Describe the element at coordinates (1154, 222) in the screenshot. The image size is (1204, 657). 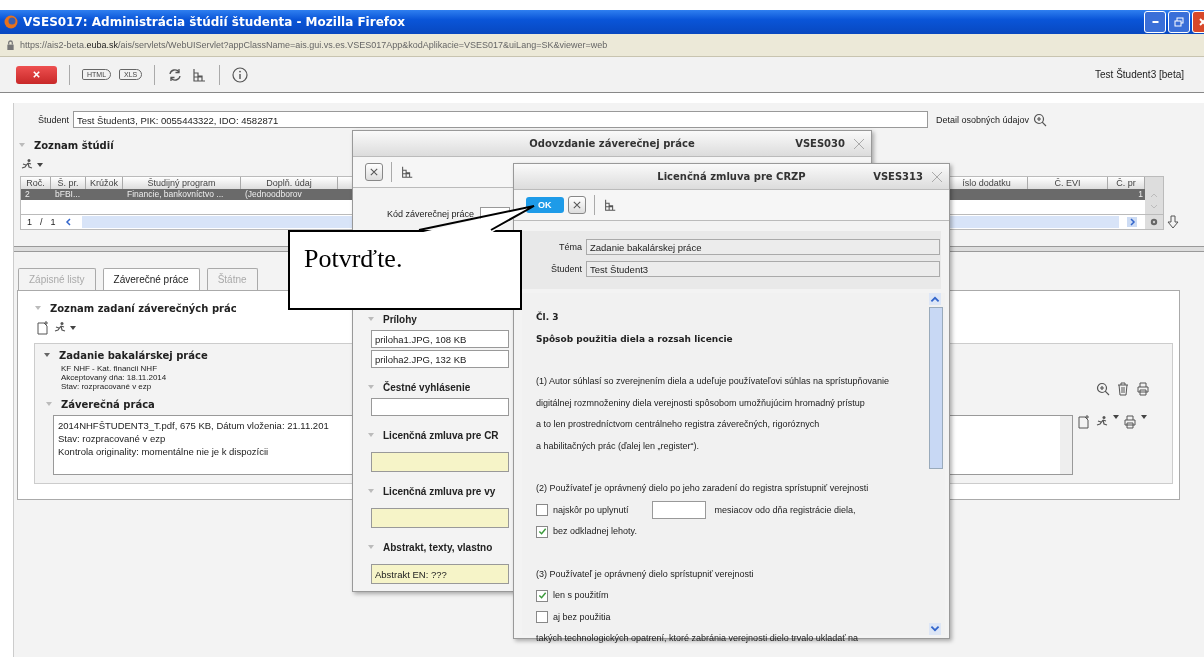
I see `settings-icon` at that location.